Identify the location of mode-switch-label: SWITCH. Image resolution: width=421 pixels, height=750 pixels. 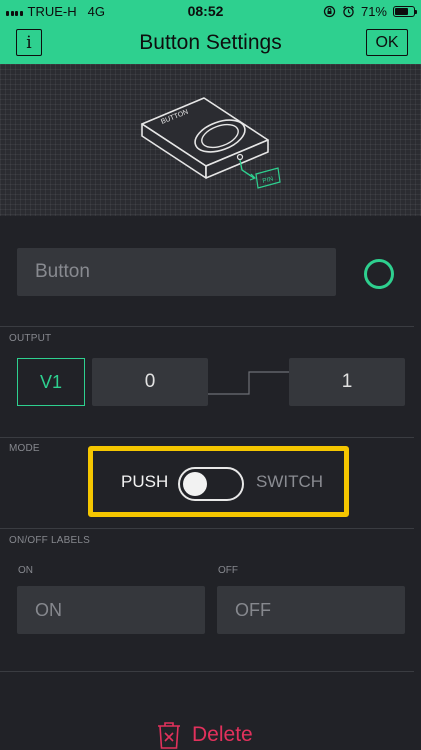
(289, 482).